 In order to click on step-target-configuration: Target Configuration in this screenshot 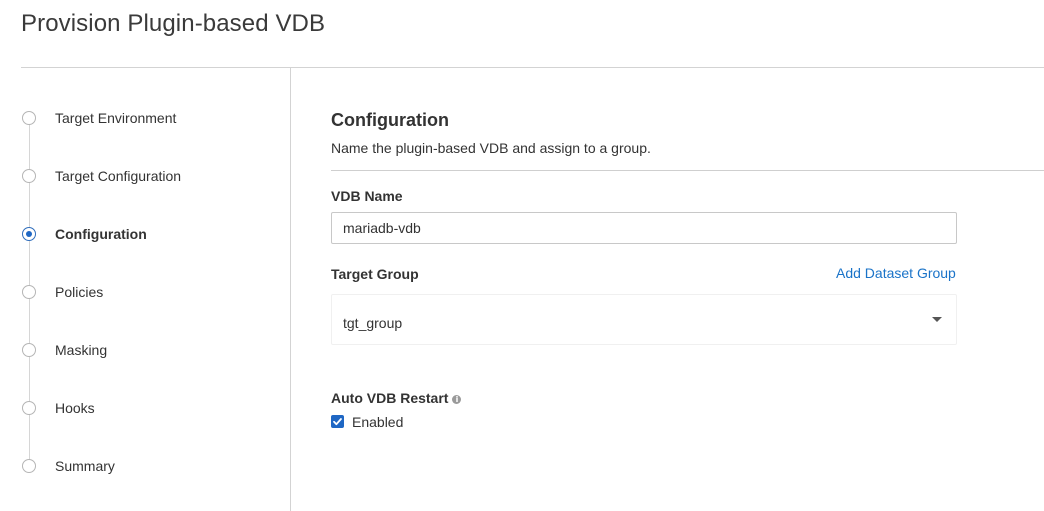, I will do `click(145, 176)`.